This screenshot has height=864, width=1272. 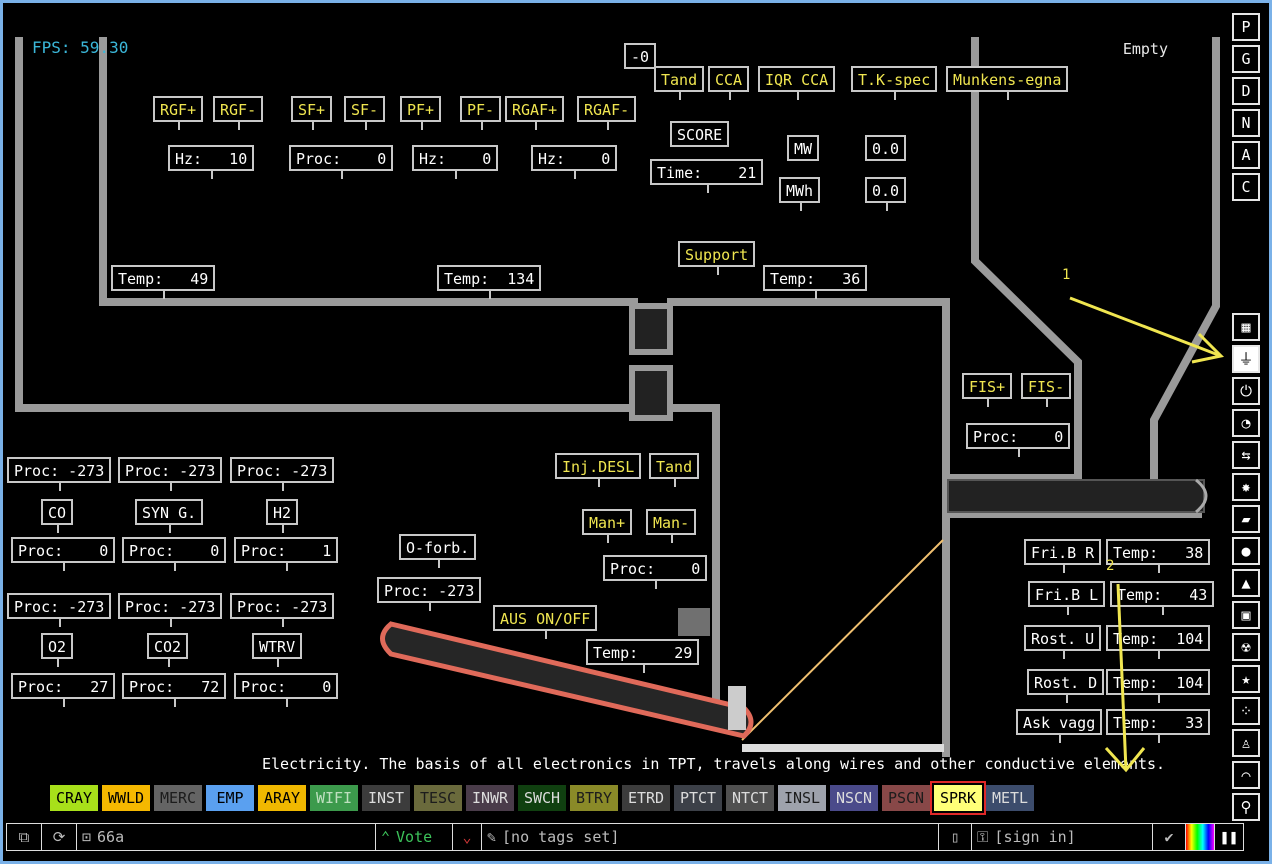 What do you see at coordinates (334, 798) in the screenshot?
I see `element-button-wifi: WIFI` at bounding box center [334, 798].